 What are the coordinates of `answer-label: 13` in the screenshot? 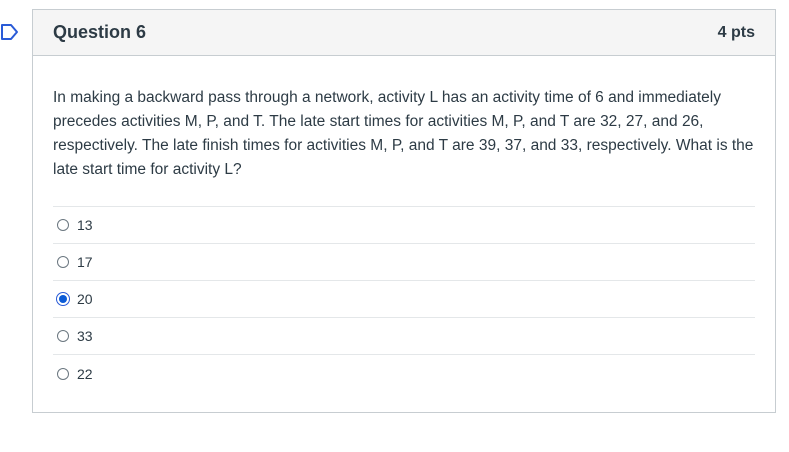 It's located at (85, 225).